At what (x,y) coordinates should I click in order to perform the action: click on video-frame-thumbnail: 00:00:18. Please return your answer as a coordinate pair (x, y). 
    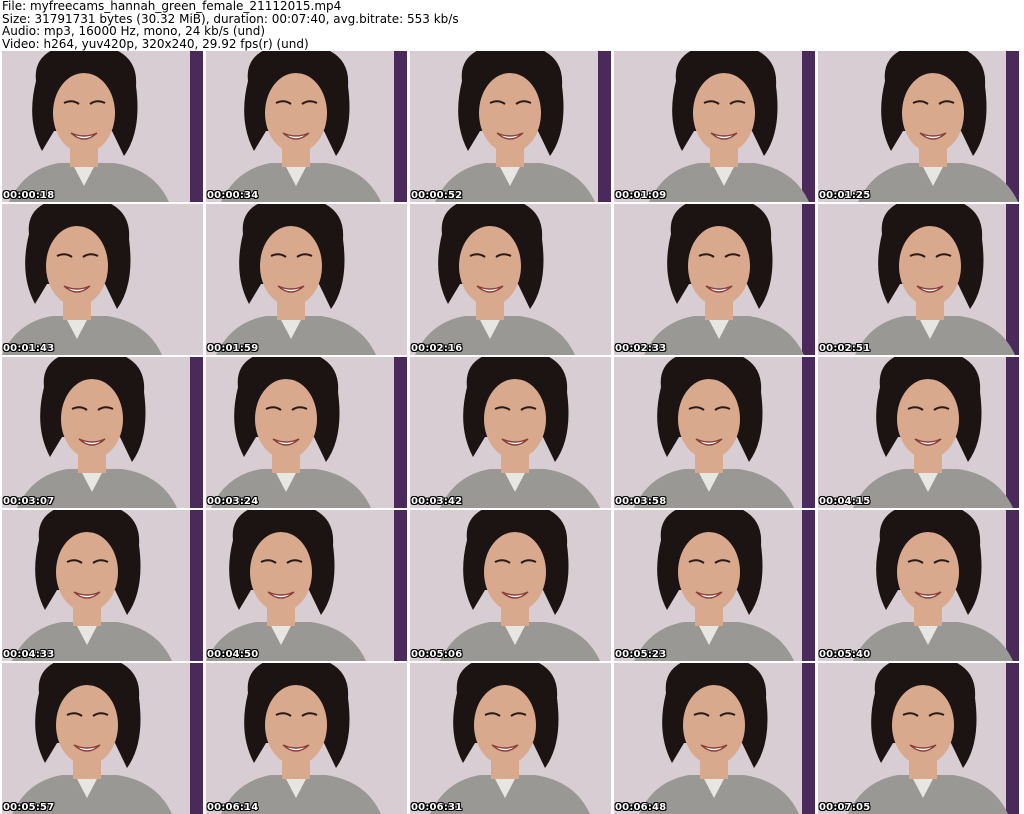
    Looking at the image, I should click on (102, 126).